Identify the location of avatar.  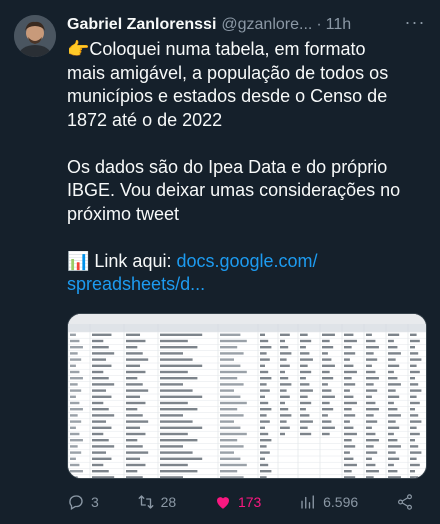
(35, 36).